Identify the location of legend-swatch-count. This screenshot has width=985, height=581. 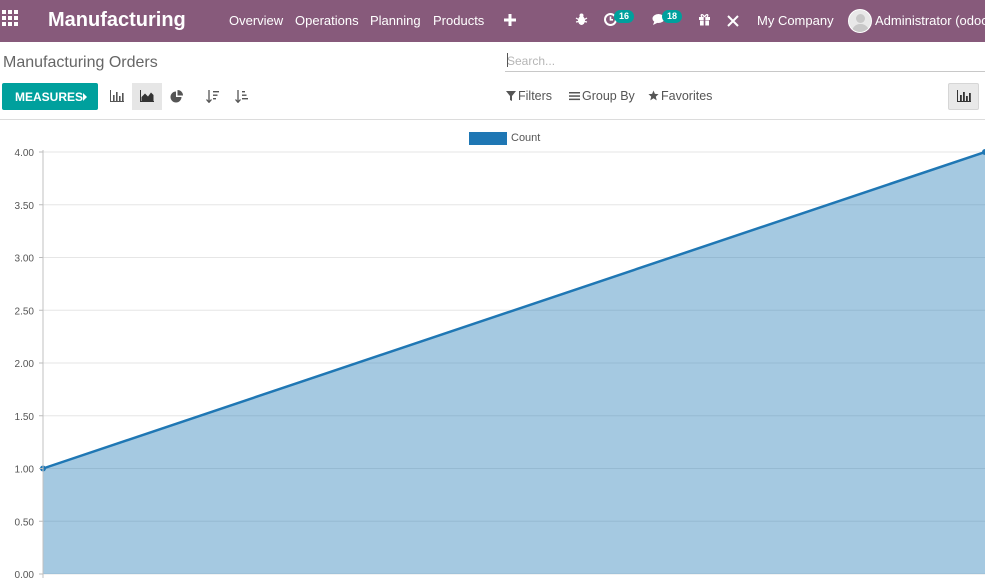
(488, 138).